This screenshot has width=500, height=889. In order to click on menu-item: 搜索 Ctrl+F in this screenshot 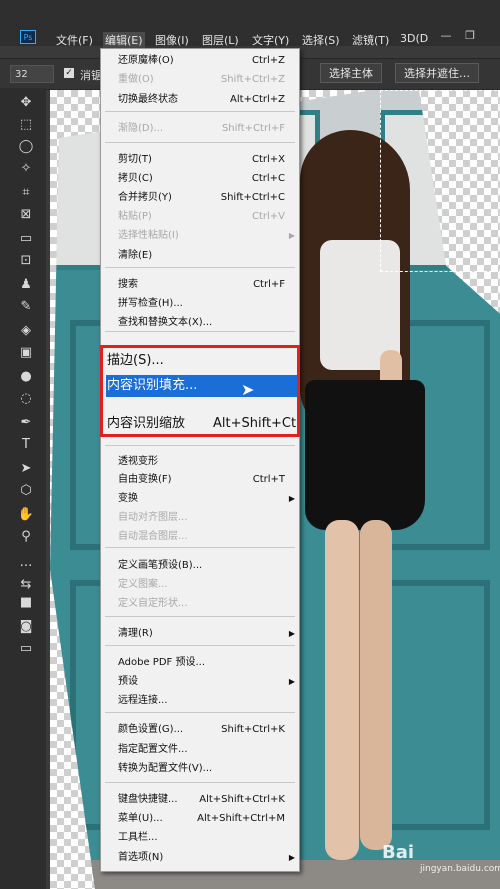, I will do `click(200, 284)`.